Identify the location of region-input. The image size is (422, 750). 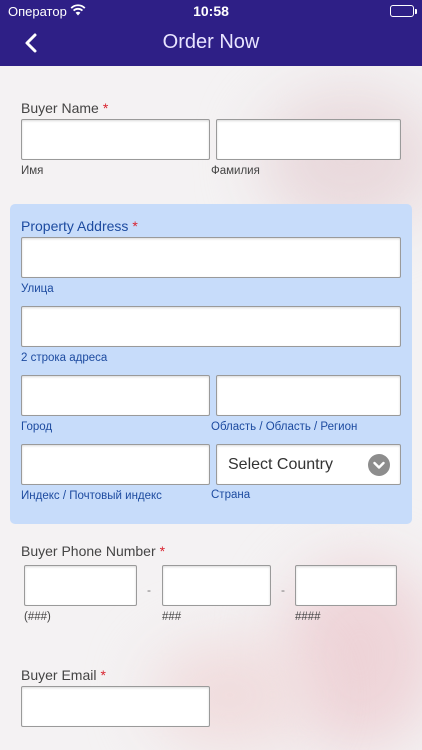
(308, 395).